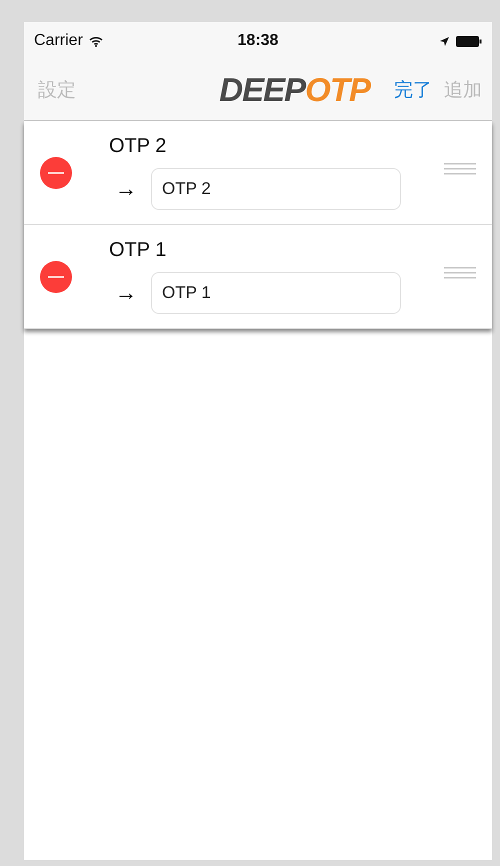  Describe the element at coordinates (413, 90) in the screenshot. I see `nav-button: 完了` at that location.